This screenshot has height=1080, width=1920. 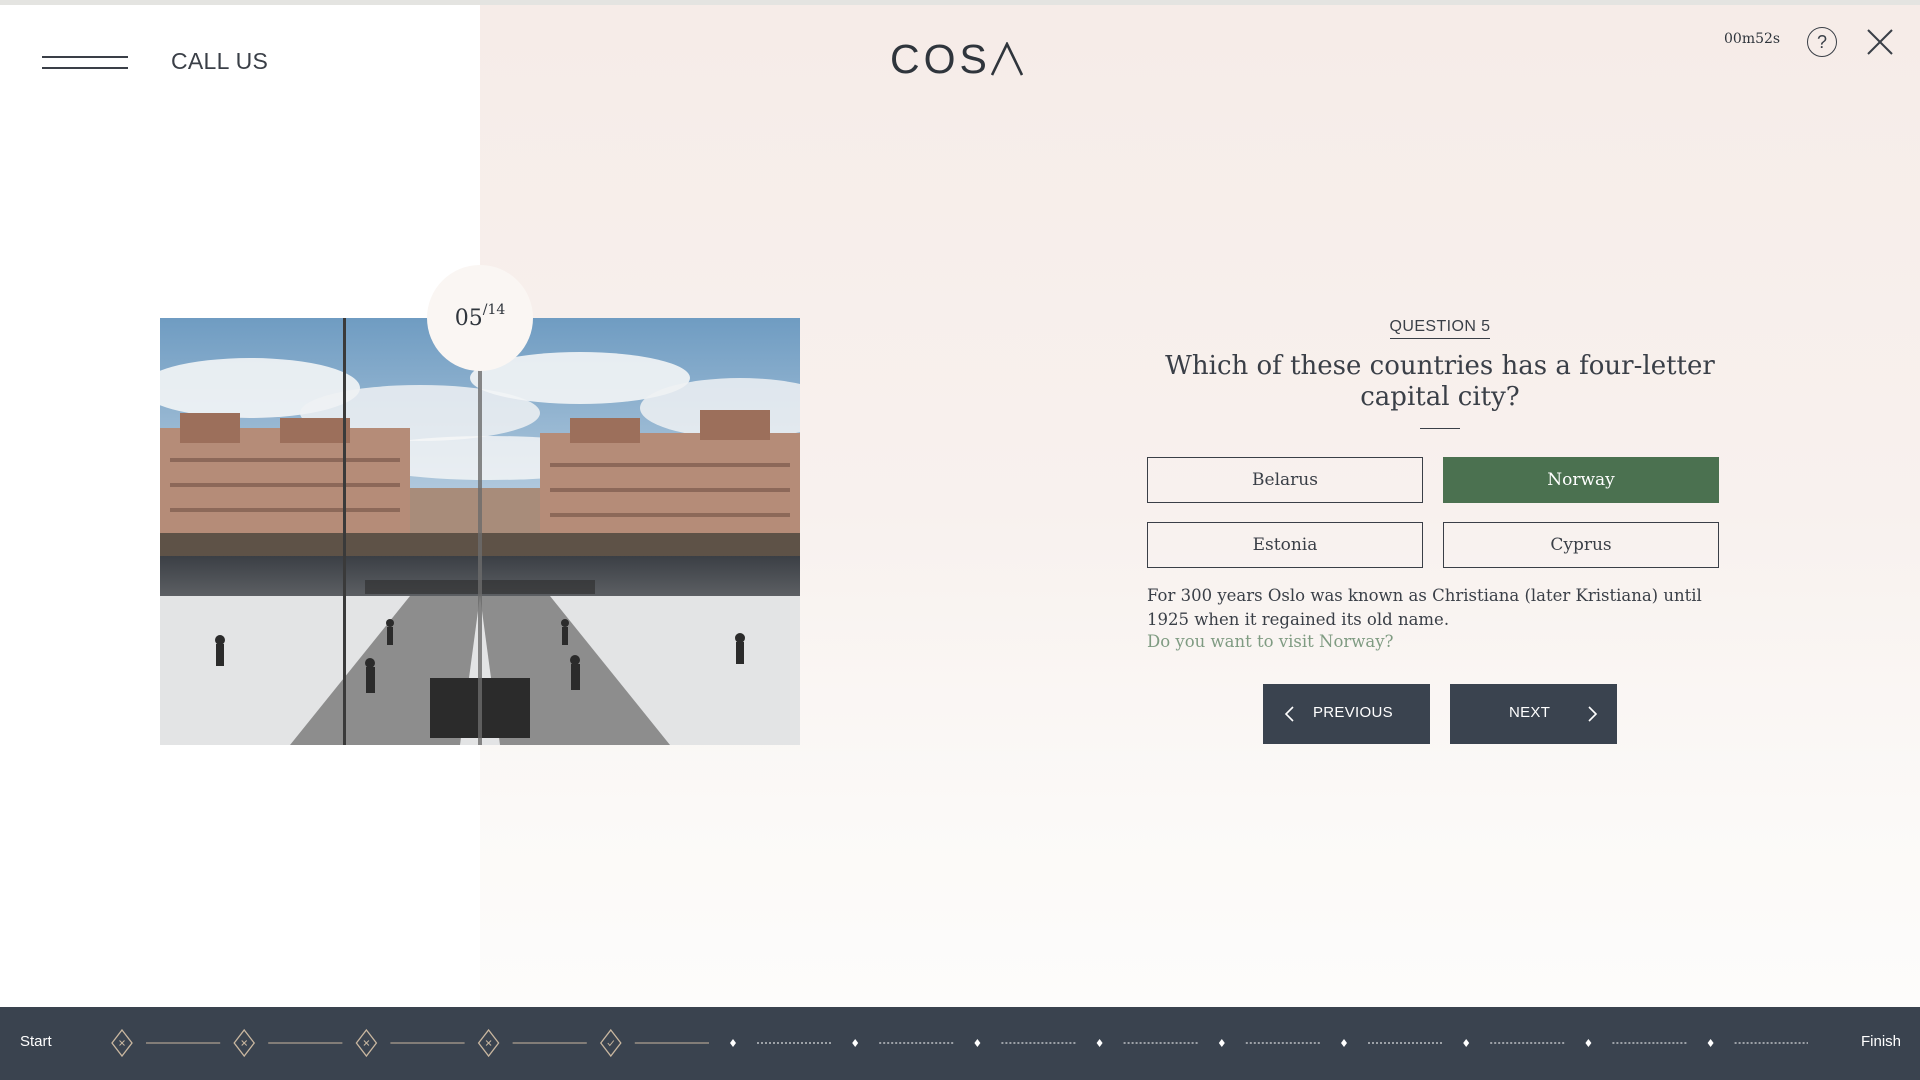 I want to click on question-divider, so click(x=1440, y=428).